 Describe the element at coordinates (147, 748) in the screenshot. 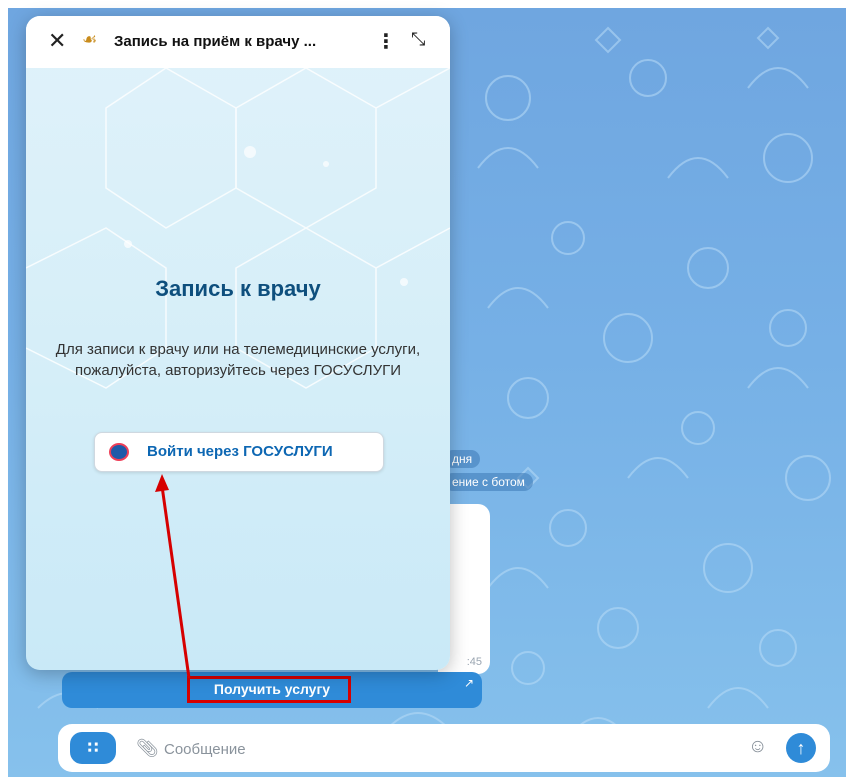

I see `paperclip-icon: 📎︎` at that location.